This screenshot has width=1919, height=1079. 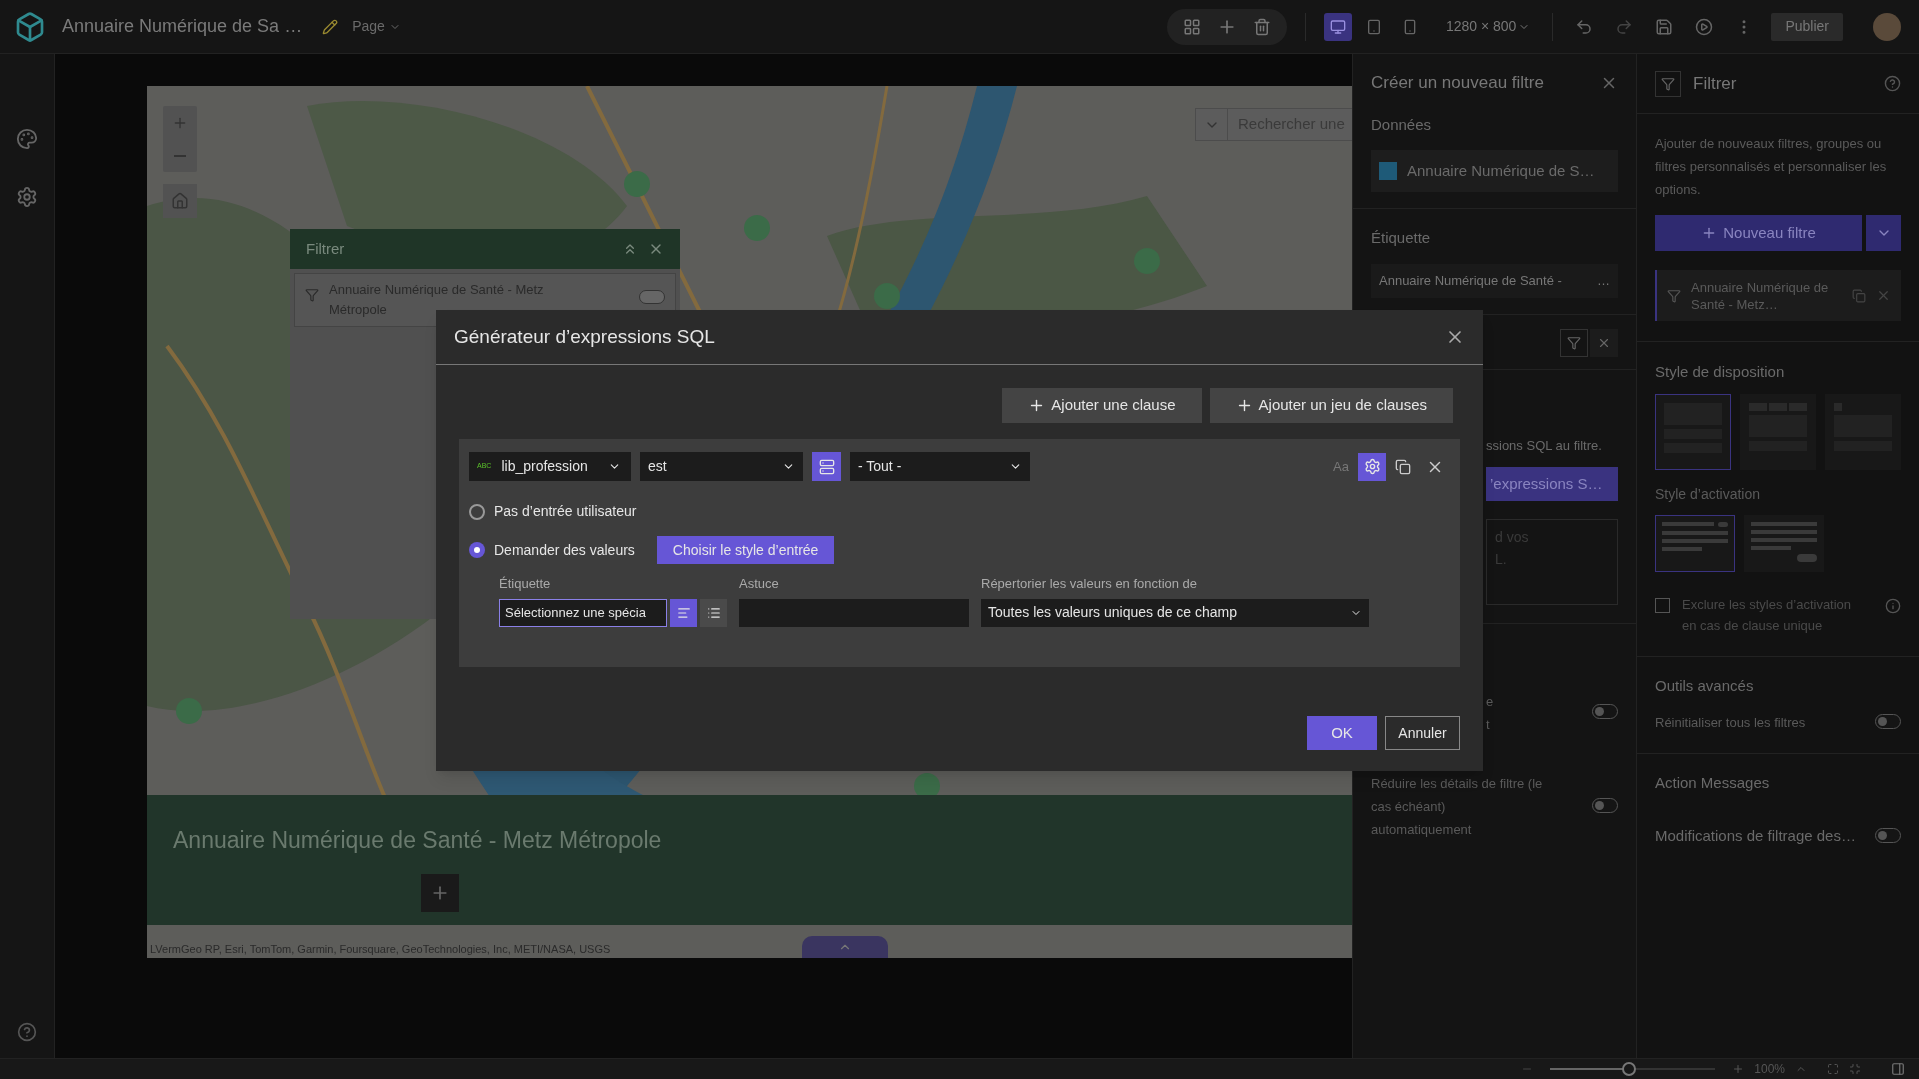 I want to click on radio-label: Demander des valeurs, so click(x=564, y=550).